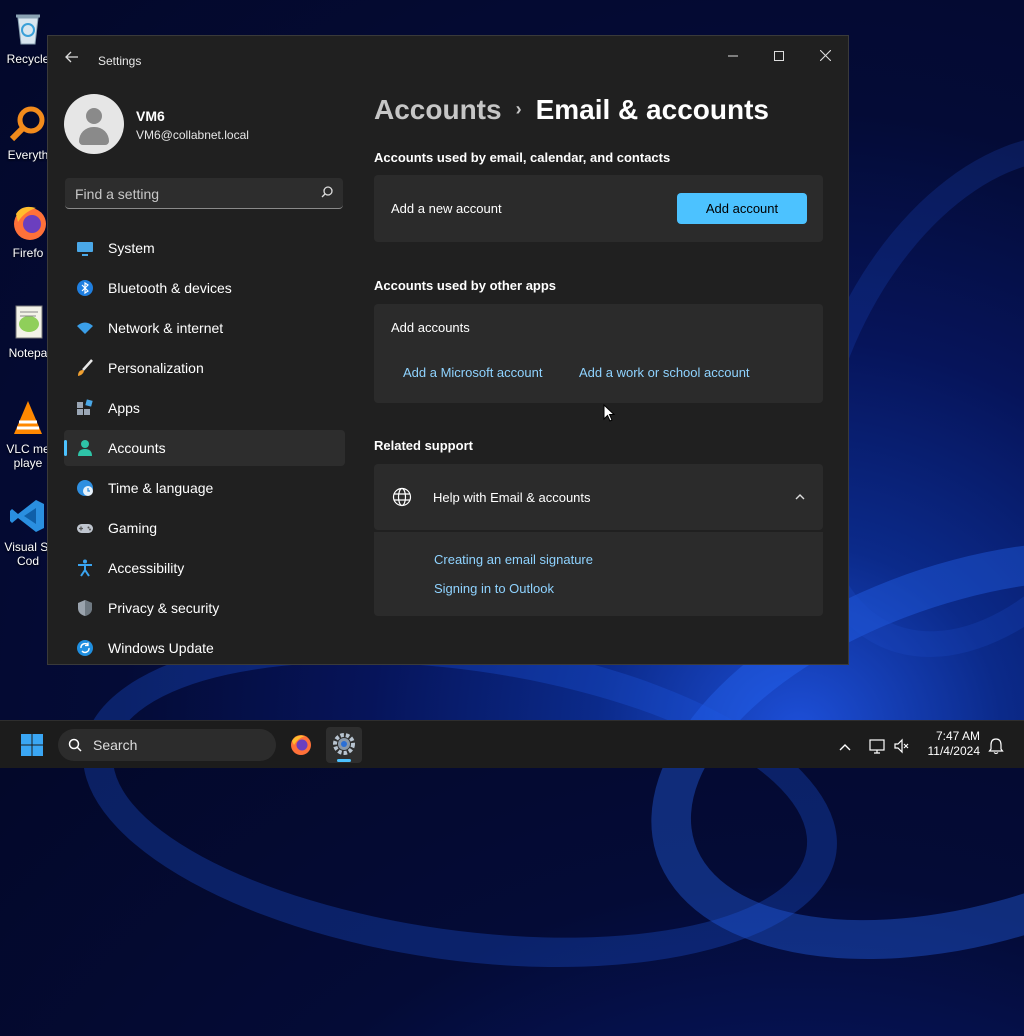 This screenshot has width=1024, height=1036. Describe the element at coordinates (423, 445) in the screenshot. I see `section-title-related-support: Related support` at that location.